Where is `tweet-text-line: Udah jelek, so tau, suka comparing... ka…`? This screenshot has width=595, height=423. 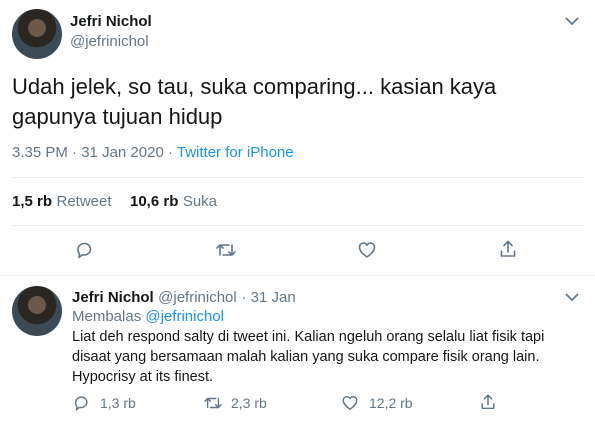
tweet-text-line: Udah jelek, so tau, suka comparing... ka… is located at coordinates (254, 86).